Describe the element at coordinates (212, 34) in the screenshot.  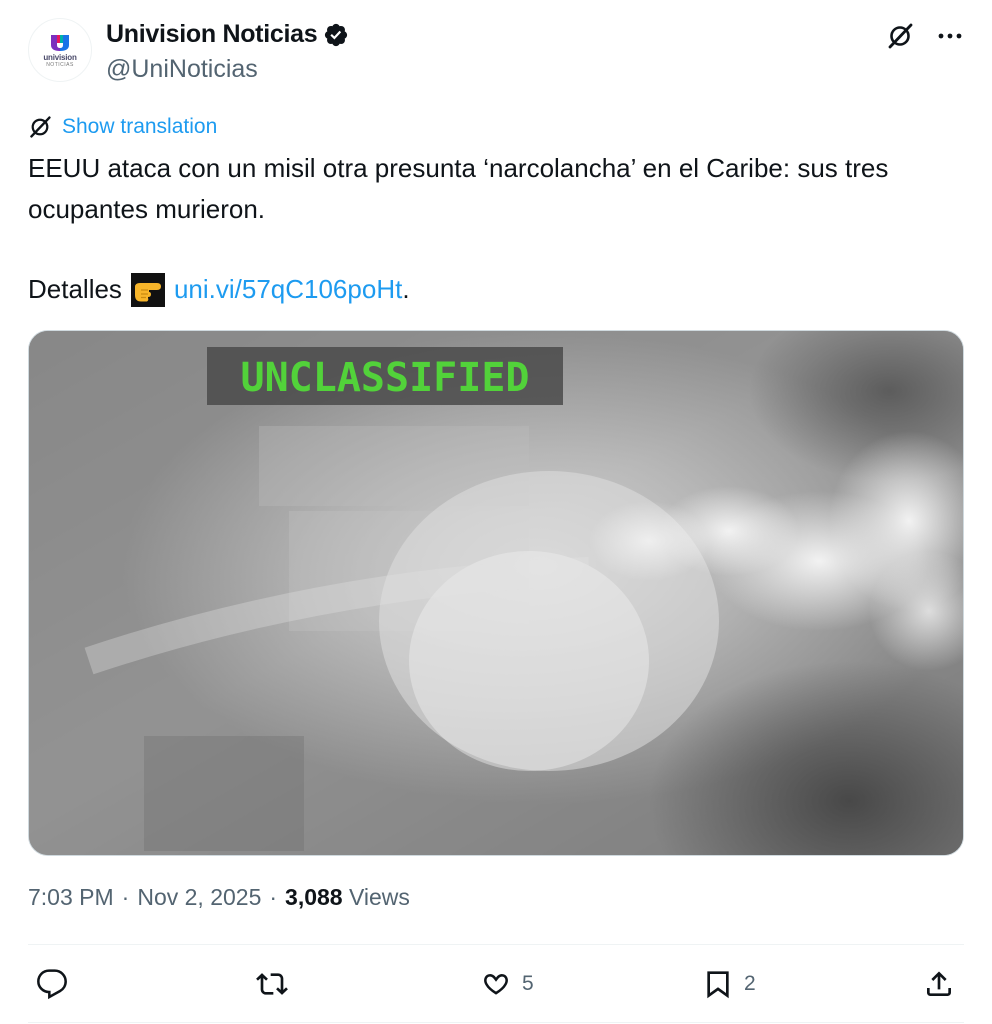
I see `author-display-name: Univision Noticias` at that location.